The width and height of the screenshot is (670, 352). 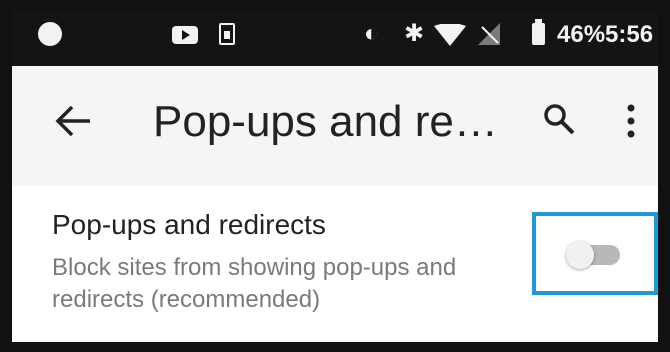 What do you see at coordinates (414, 33) in the screenshot?
I see `bluetooth-icon: ✱` at bounding box center [414, 33].